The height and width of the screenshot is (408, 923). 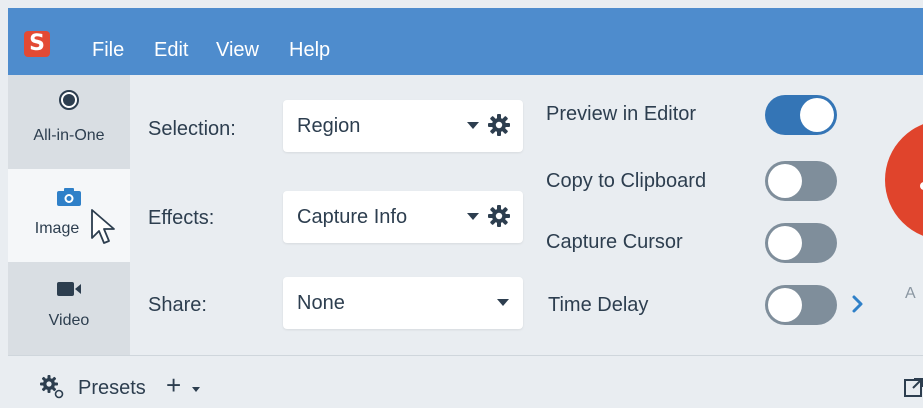 I want to click on selection-dropdown: Region, so click(x=403, y=126).